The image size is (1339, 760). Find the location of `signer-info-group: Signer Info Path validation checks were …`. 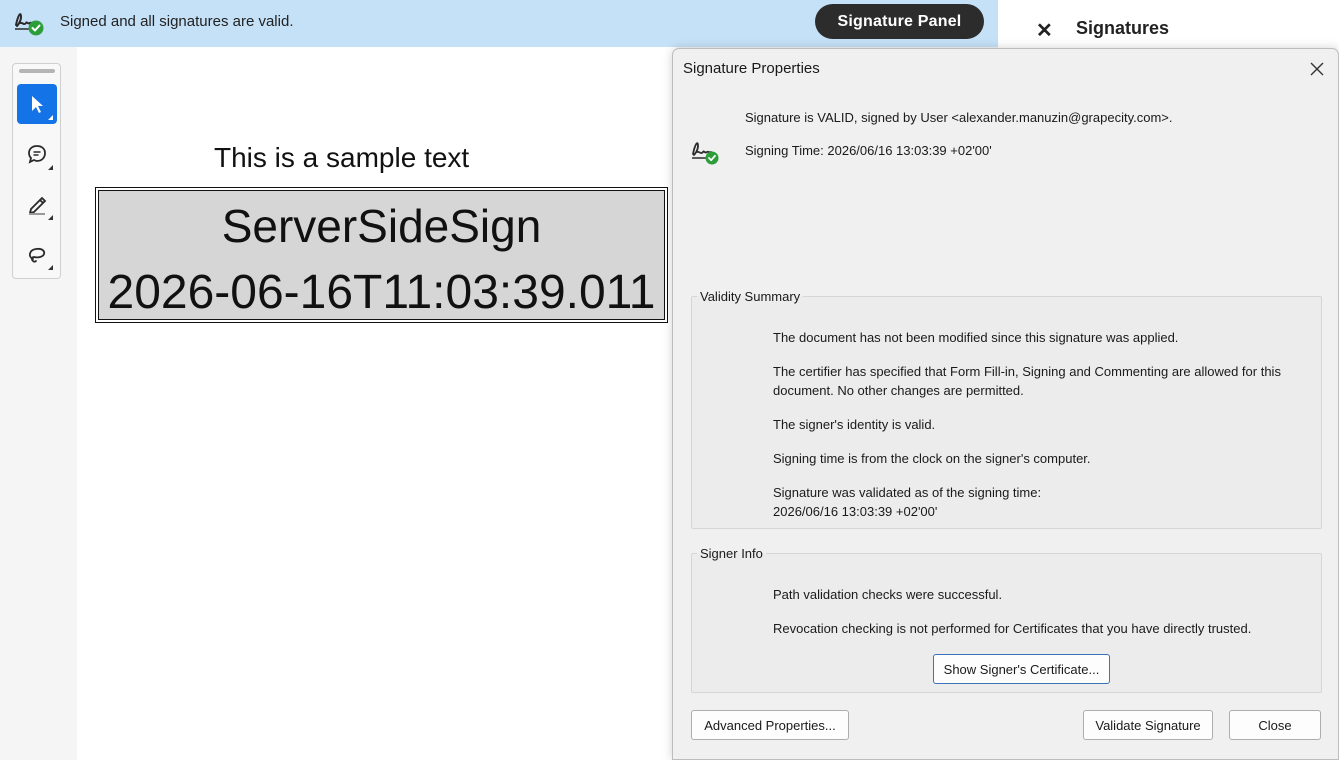

signer-info-group: Signer Info Path validation checks were … is located at coordinates (1006, 619).